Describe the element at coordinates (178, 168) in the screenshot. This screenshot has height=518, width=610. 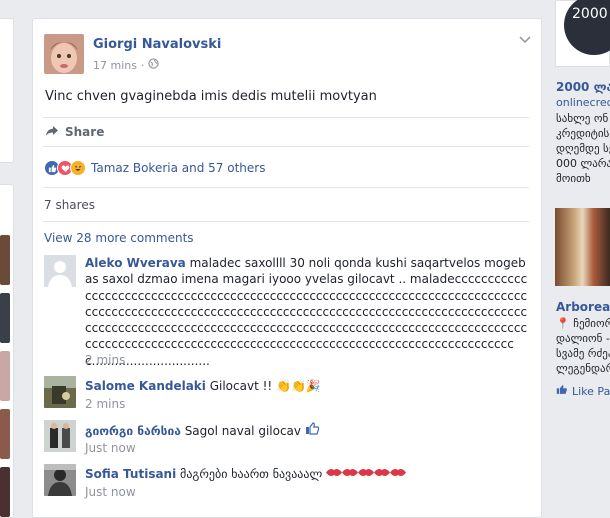
I see `reactors-text: Tamaz Bokeria and 57 others` at that location.